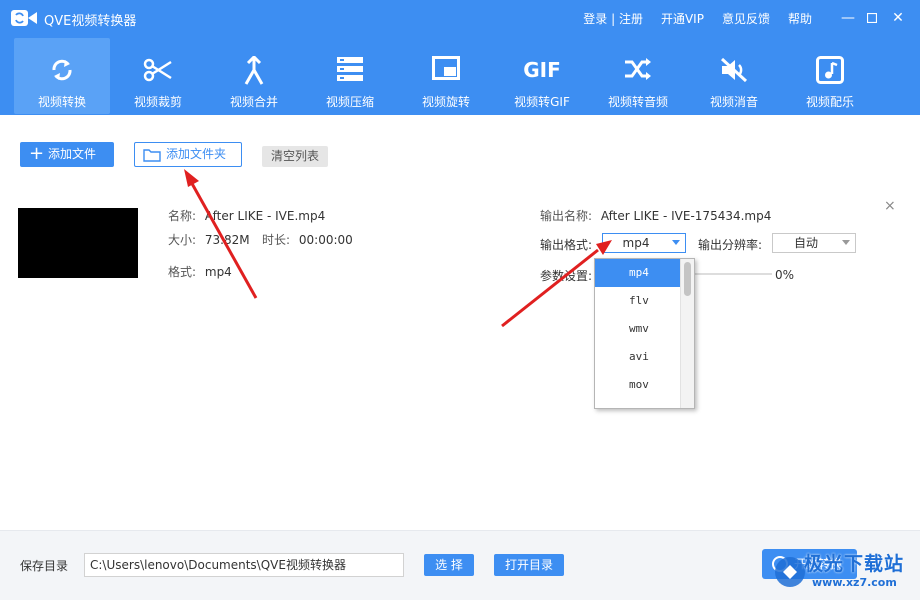 Image resolution: width=920 pixels, height=600 pixels. I want to click on resolution-value: 自动, so click(805, 243).